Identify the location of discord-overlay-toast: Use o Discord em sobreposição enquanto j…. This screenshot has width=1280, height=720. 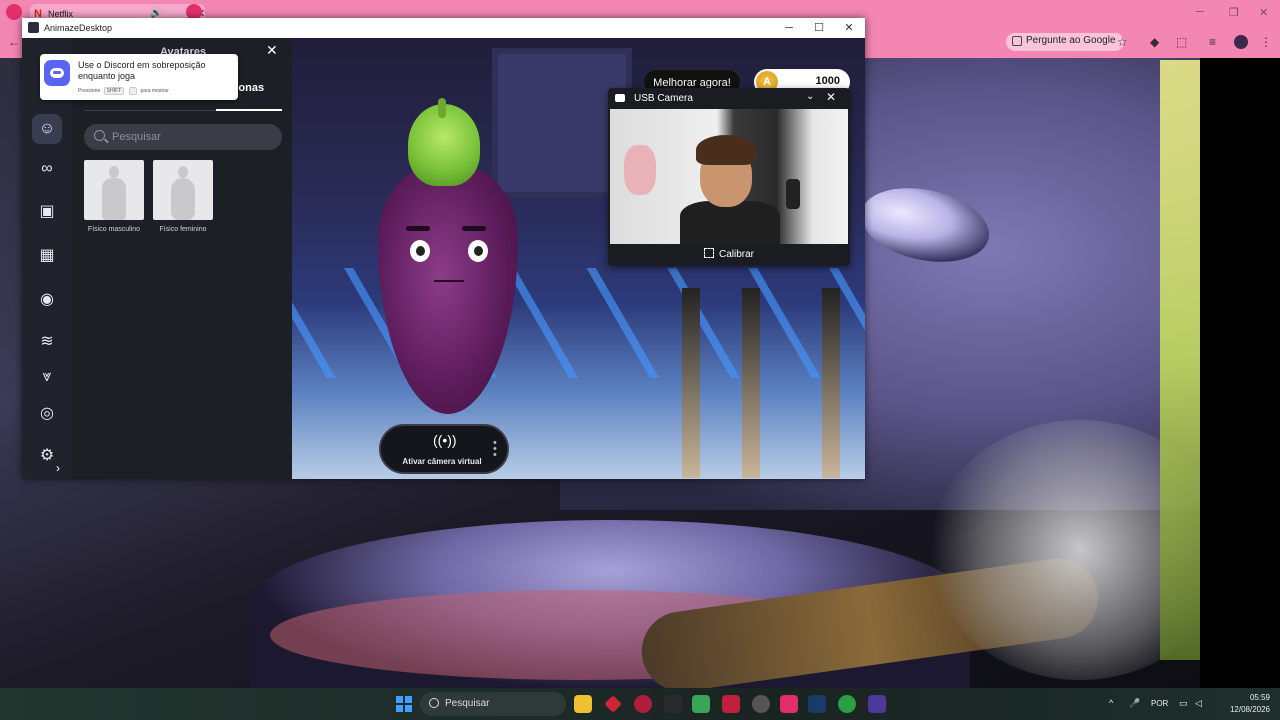
(139, 77).